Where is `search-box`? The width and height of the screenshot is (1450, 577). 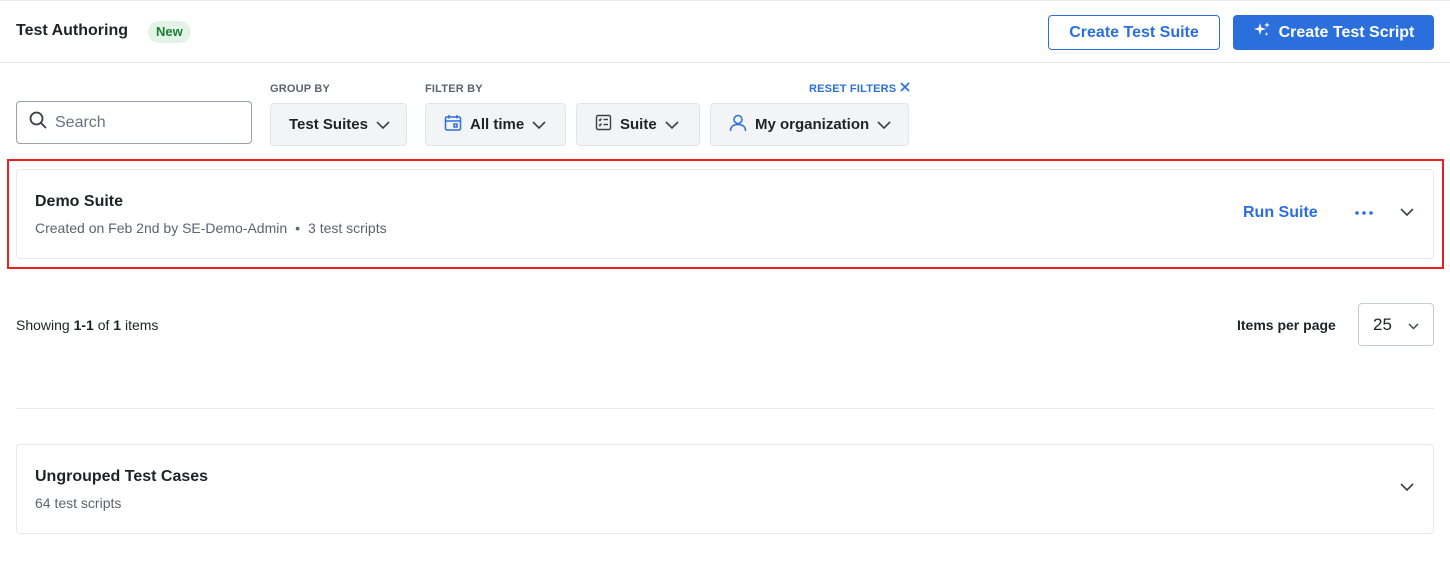 search-box is located at coordinates (134, 122).